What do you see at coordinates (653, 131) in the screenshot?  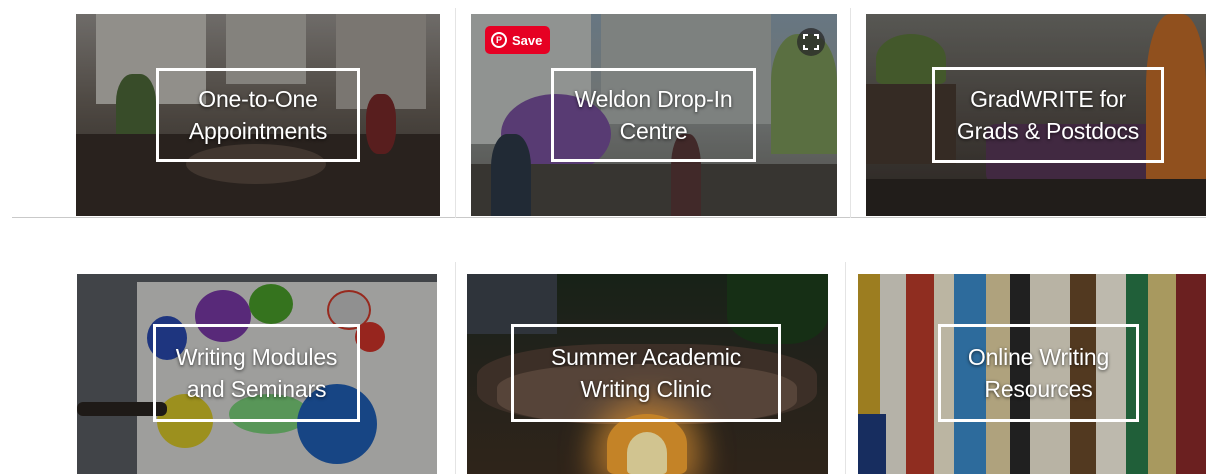 I see `tile-title-line2: Centre` at bounding box center [653, 131].